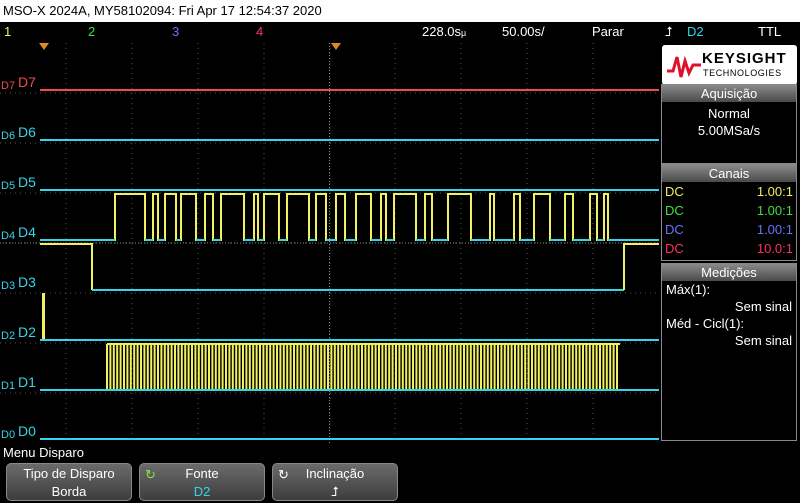 Image resolution: width=800 pixels, height=503 pixels. What do you see at coordinates (8, 136) in the screenshot?
I see `channel-tick-label: D6` at bounding box center [8, 136].